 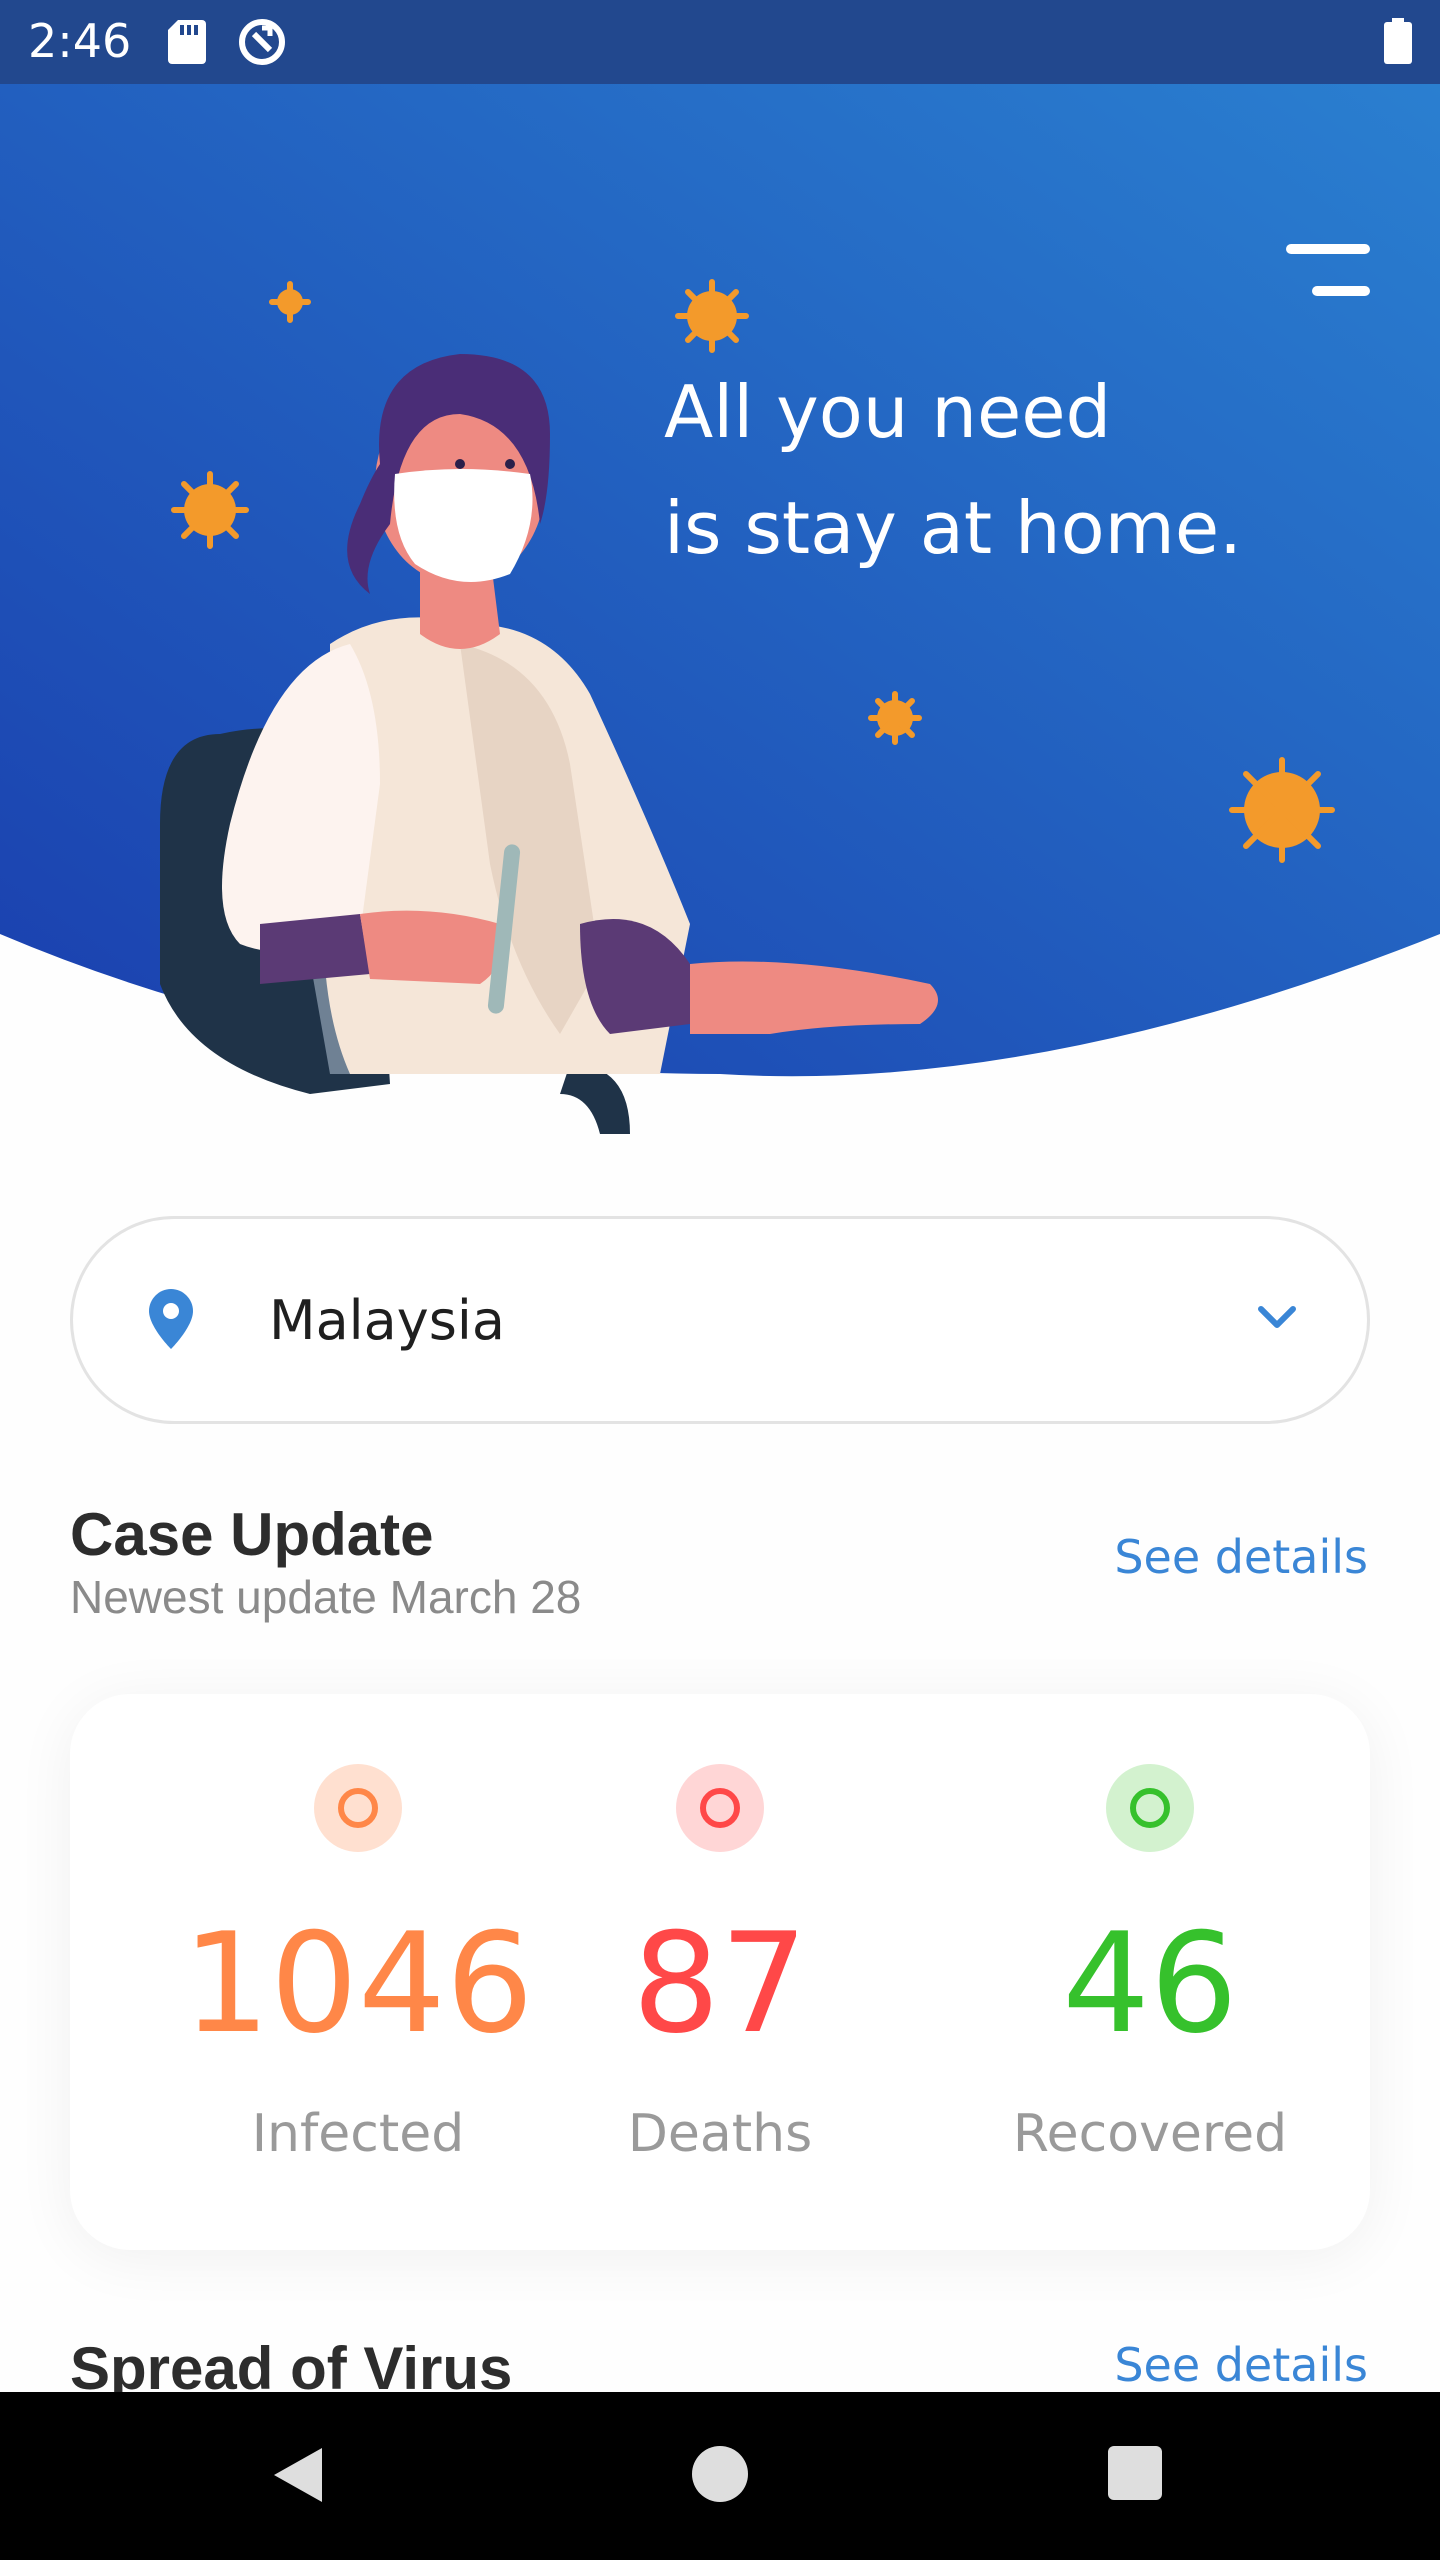 I want to click on home-icon, so click(x=720, y=2474).